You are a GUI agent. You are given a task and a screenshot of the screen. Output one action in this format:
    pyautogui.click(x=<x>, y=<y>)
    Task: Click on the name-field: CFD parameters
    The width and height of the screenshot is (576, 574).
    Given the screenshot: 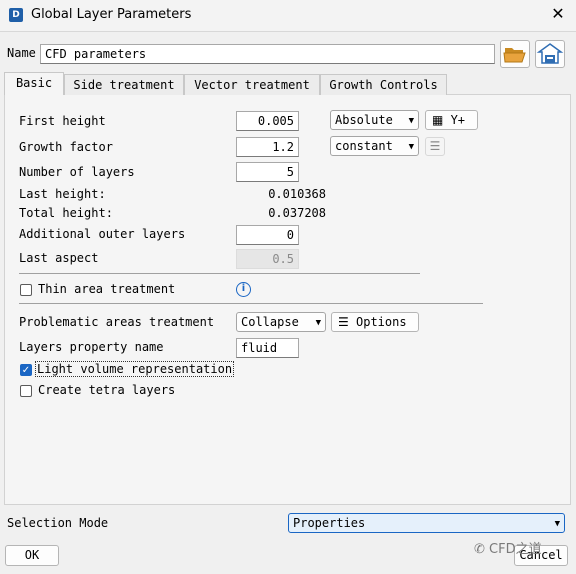 What is the action you would take?
    pyautogui.click(x=267, y=54)
    